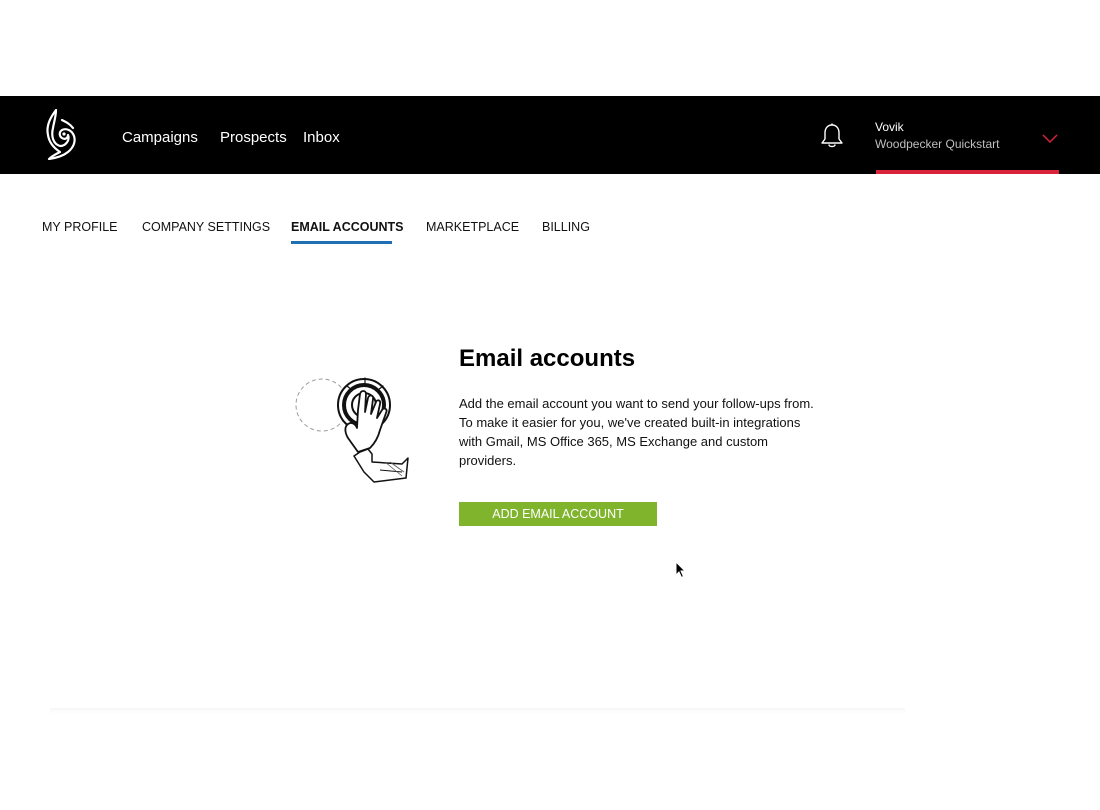  I want to click on hand-pressing-button-icon, so click(352, 430).